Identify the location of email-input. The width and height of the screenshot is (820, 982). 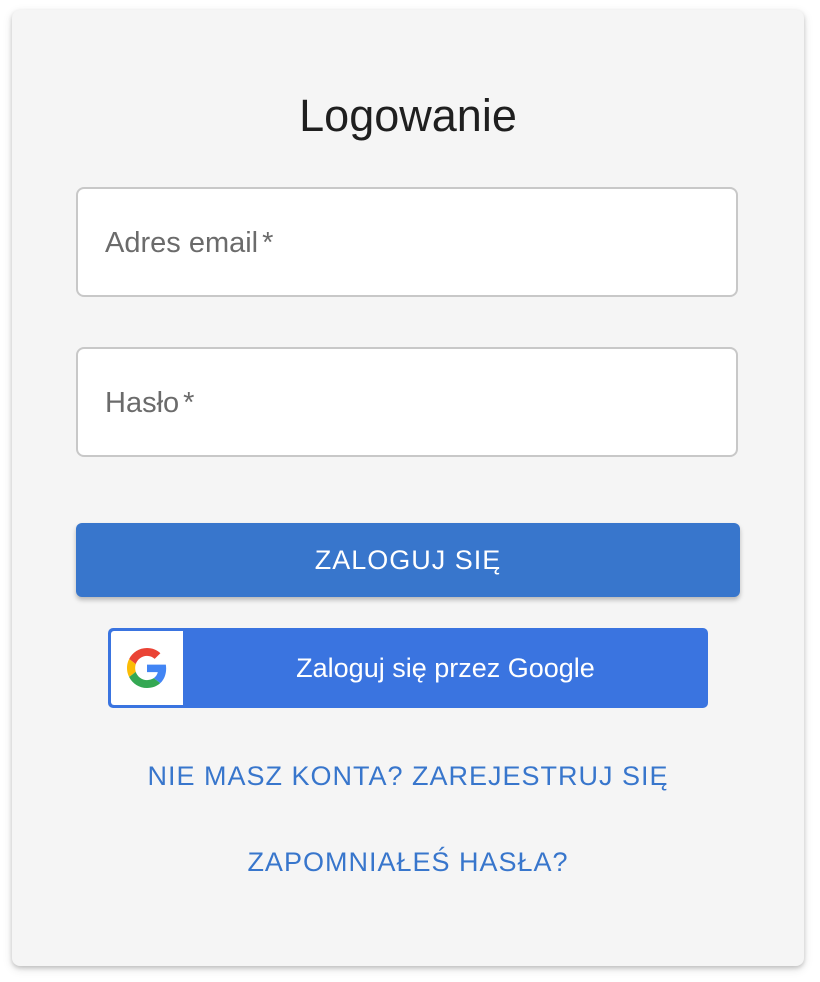
(407, 242).